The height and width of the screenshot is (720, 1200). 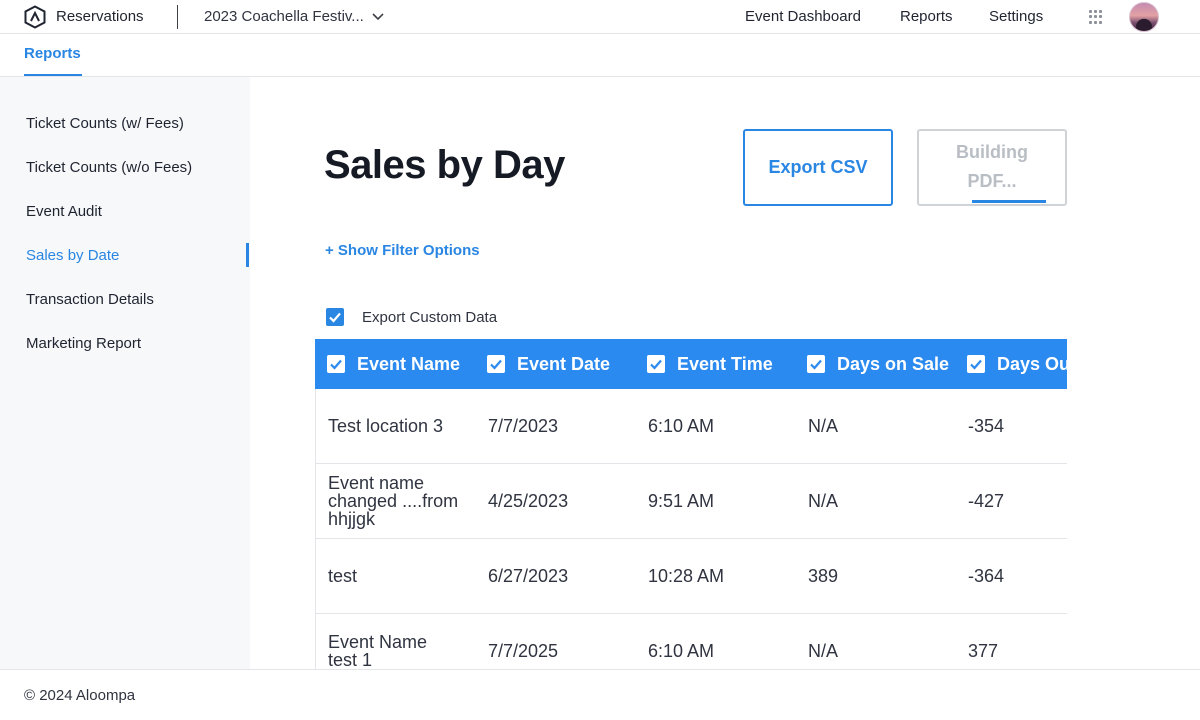 What do you see at coordinates (430, 317) in the screenshot?
I see `export-custom-data-label: Export Custom Data` at bounding box center [430, 317].